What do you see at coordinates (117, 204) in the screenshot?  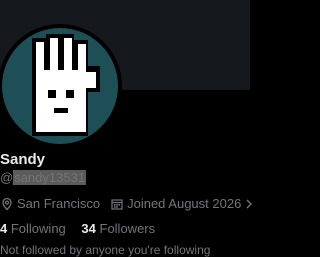 I see `calendar-icon` at bounding box center [117, 204].